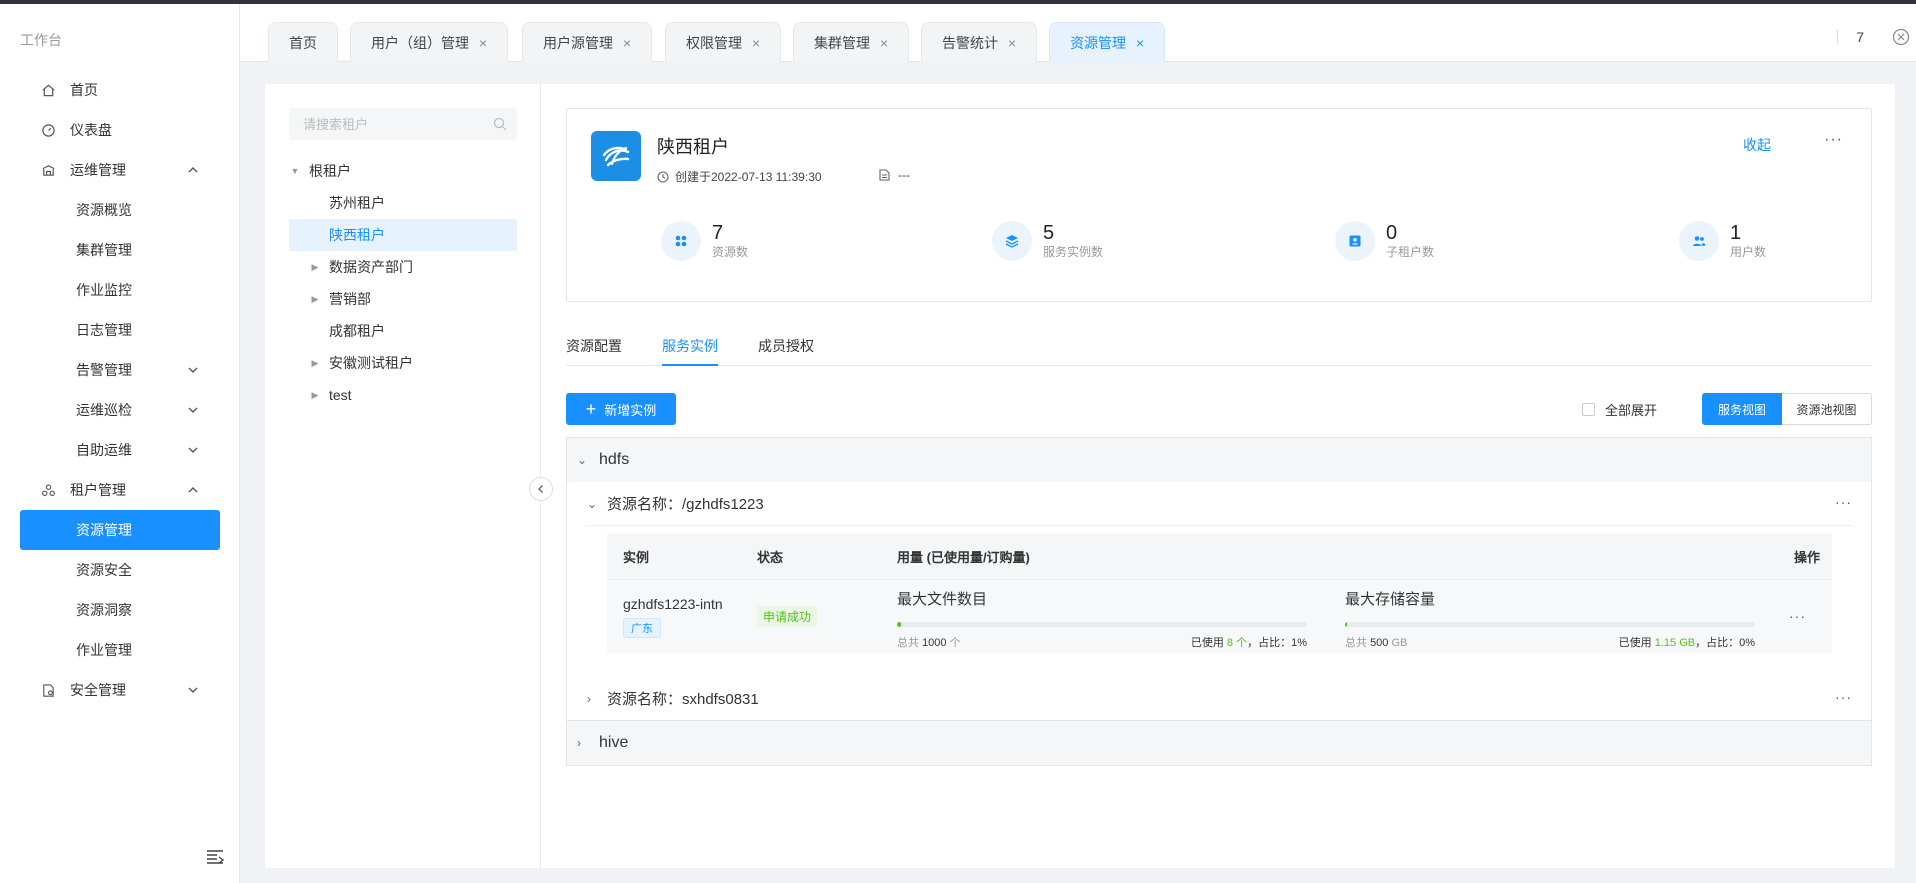  Describe the element at coordinates (193, 490) in the screenshot. I see `chevron-up-icon` at that location.